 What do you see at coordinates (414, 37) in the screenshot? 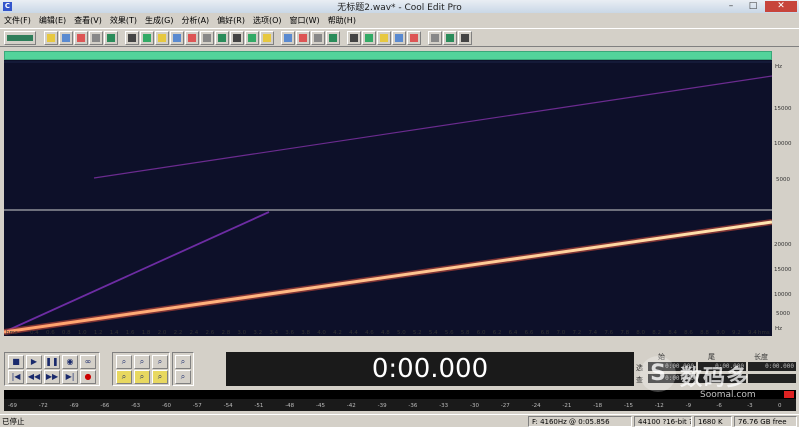
I see `settings-button` at bounding box center [414, 37].